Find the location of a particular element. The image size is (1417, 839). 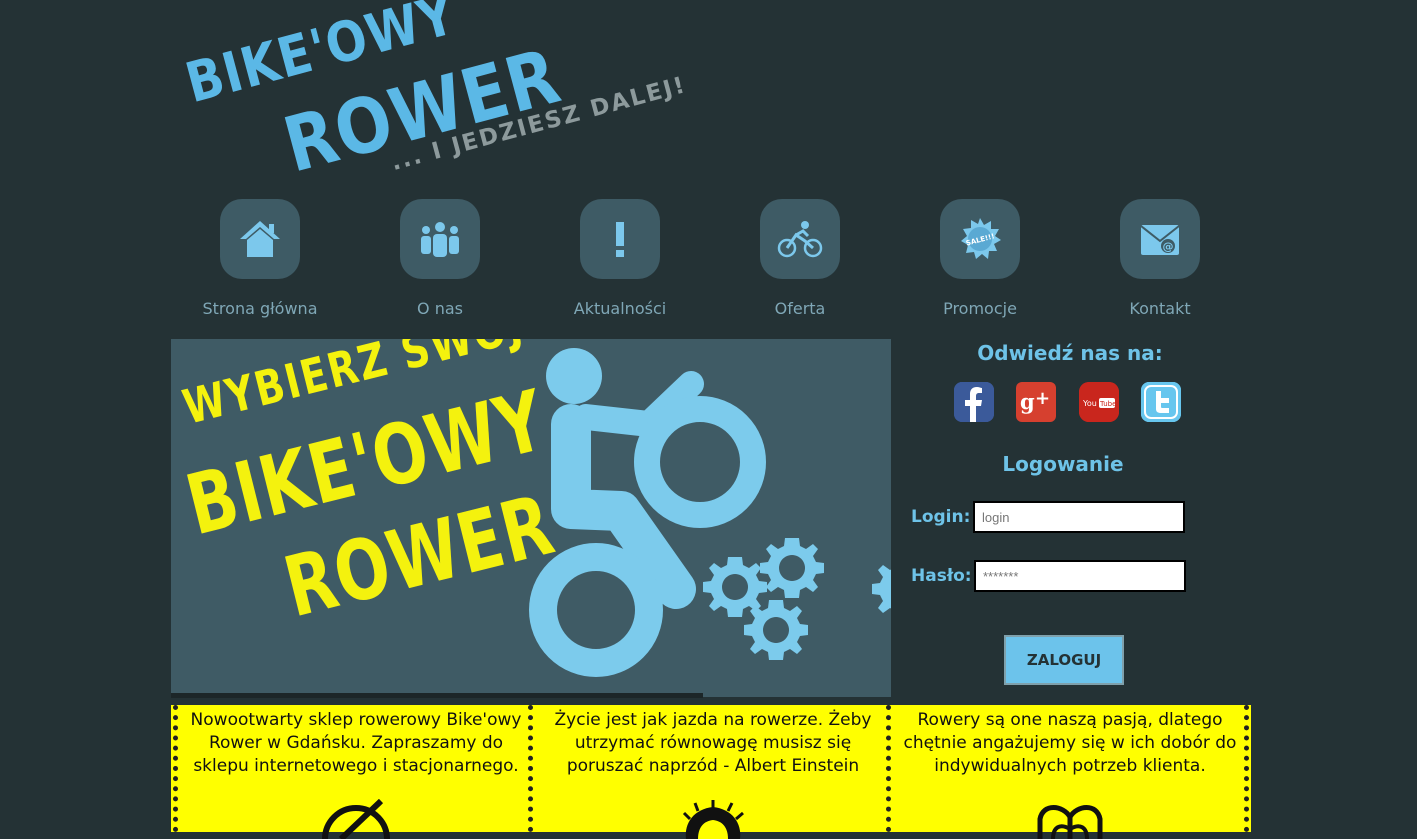

social-title: Odwiedź nas na: is located at coordinates (1070, 353).